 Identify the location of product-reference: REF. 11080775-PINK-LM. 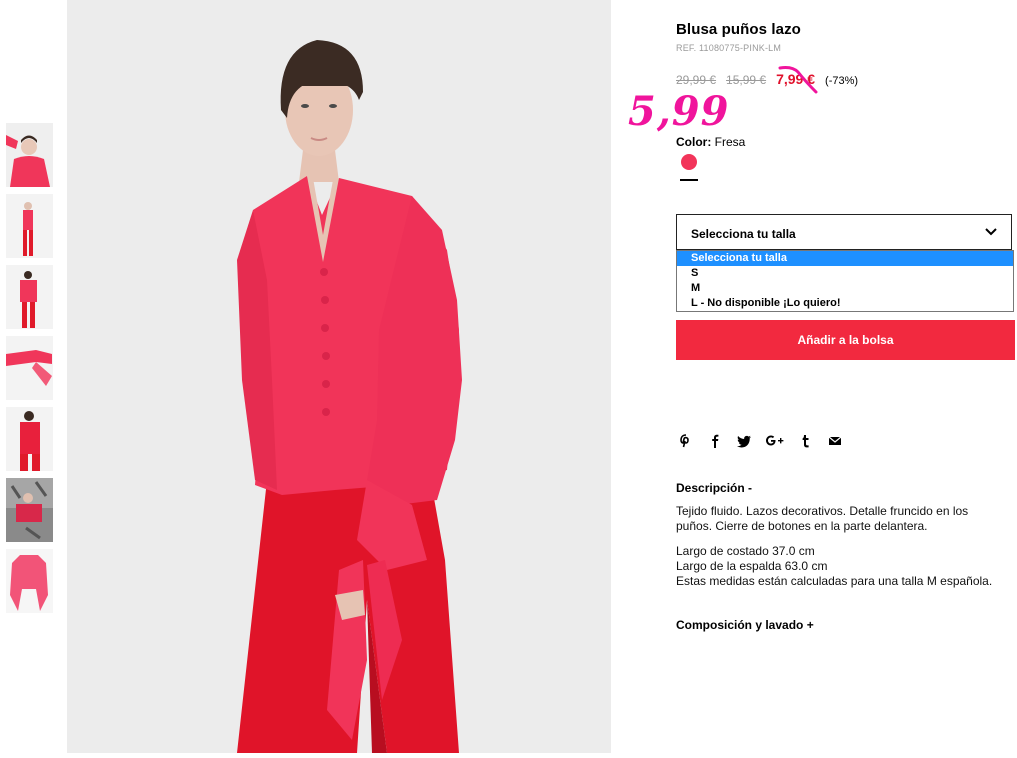
(729, 48).